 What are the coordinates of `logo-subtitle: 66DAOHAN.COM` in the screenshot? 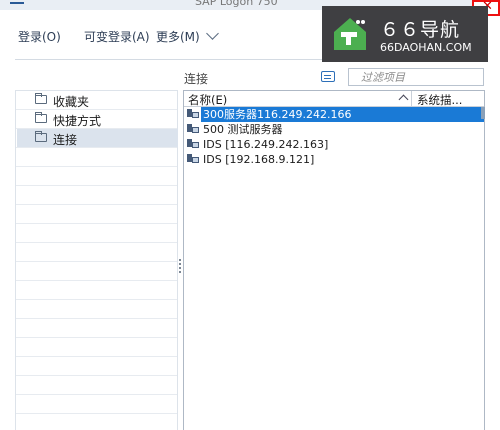 It's located at (426, 47).